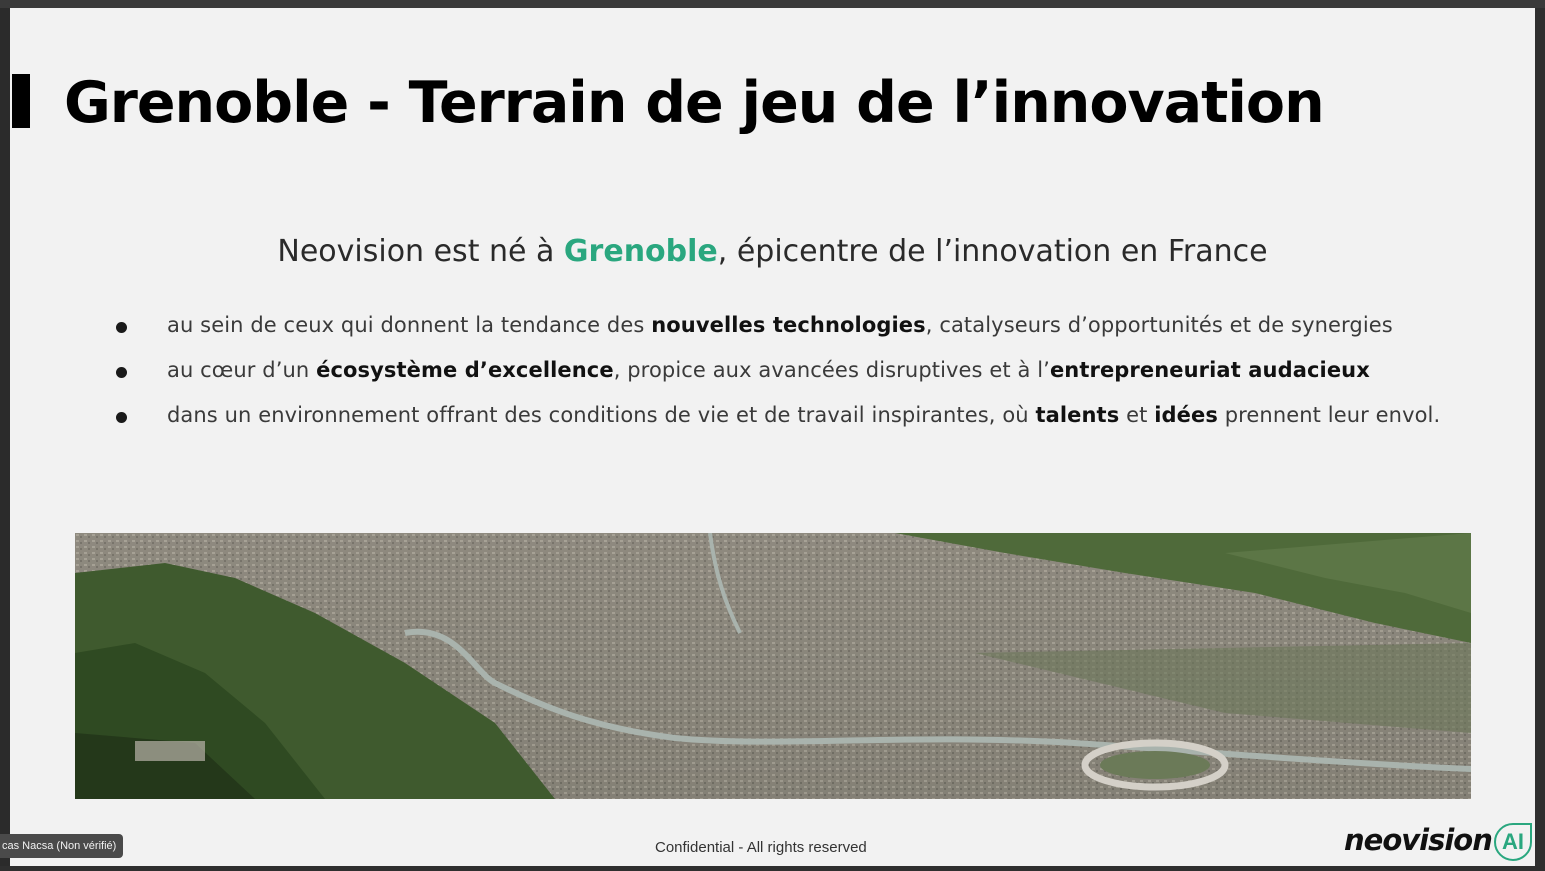 The width and height of the screenshot is (1545, 871). Describe the element at coordinates (420, 251) in the screenshot. I see `subtitle-text-start: Neovision est né à` at that location.